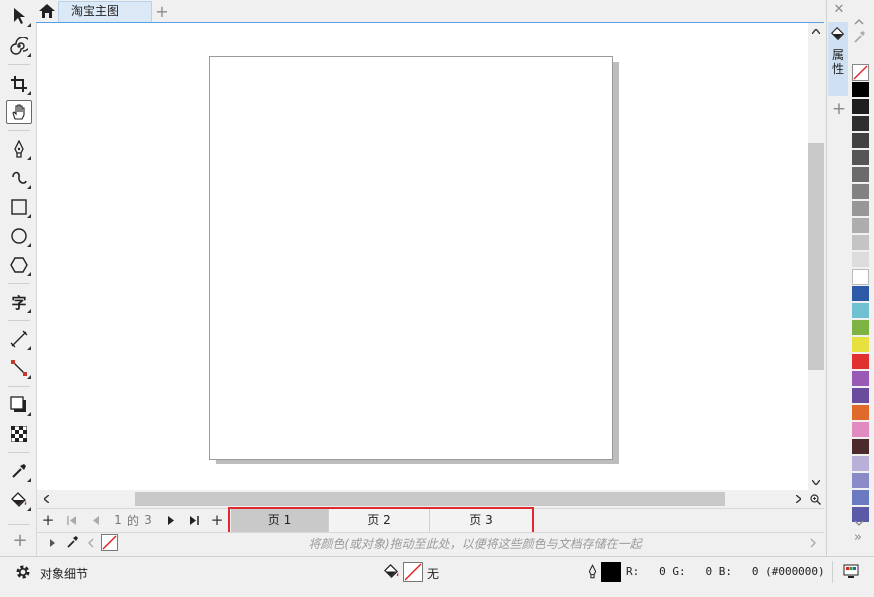 The image size is (874, 597). What do you see at coordinates (19, 207) in the screenshot?
I see `rectangle-tool-icon` at bounding box center [19, 207].